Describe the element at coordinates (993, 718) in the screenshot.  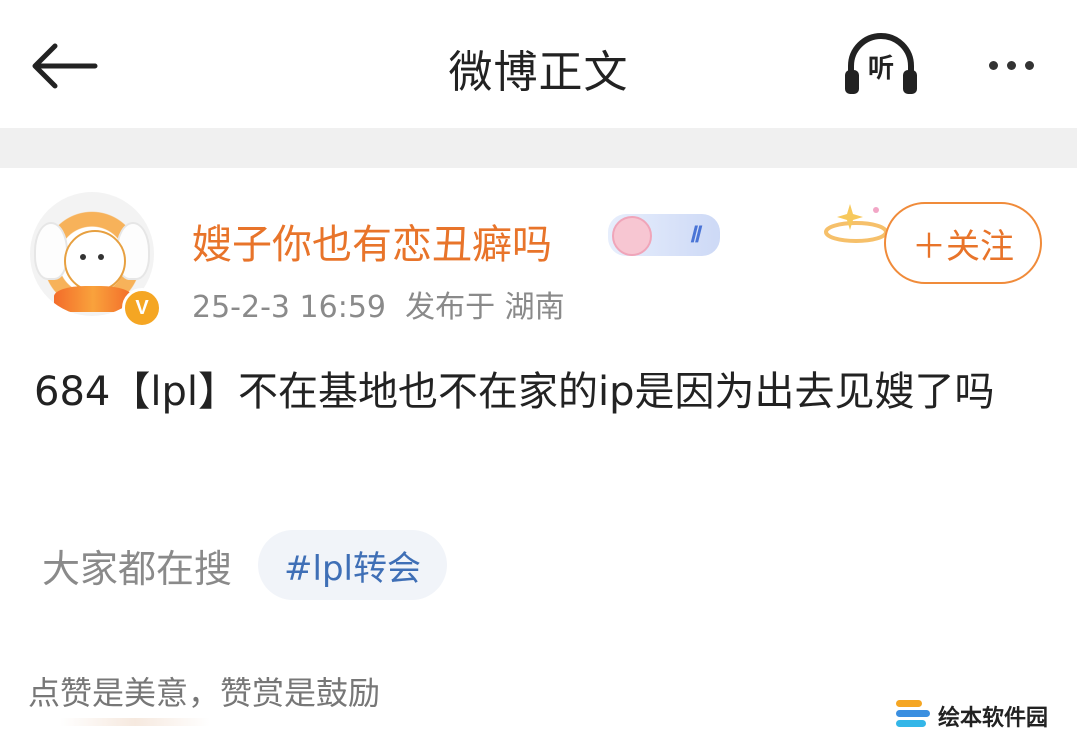
I see `watermark-text: 绘本软件园` at that location.